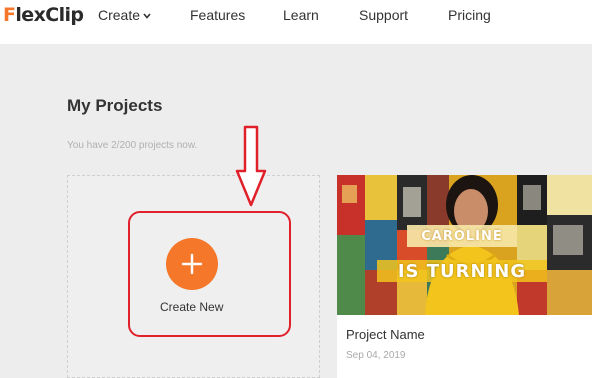 The height and width of the screenshot is (378, 592). What do you see at coordinates (385, 334) in the screenshot?
I see `project-name: Project Name` at bounding box center [385, 334].